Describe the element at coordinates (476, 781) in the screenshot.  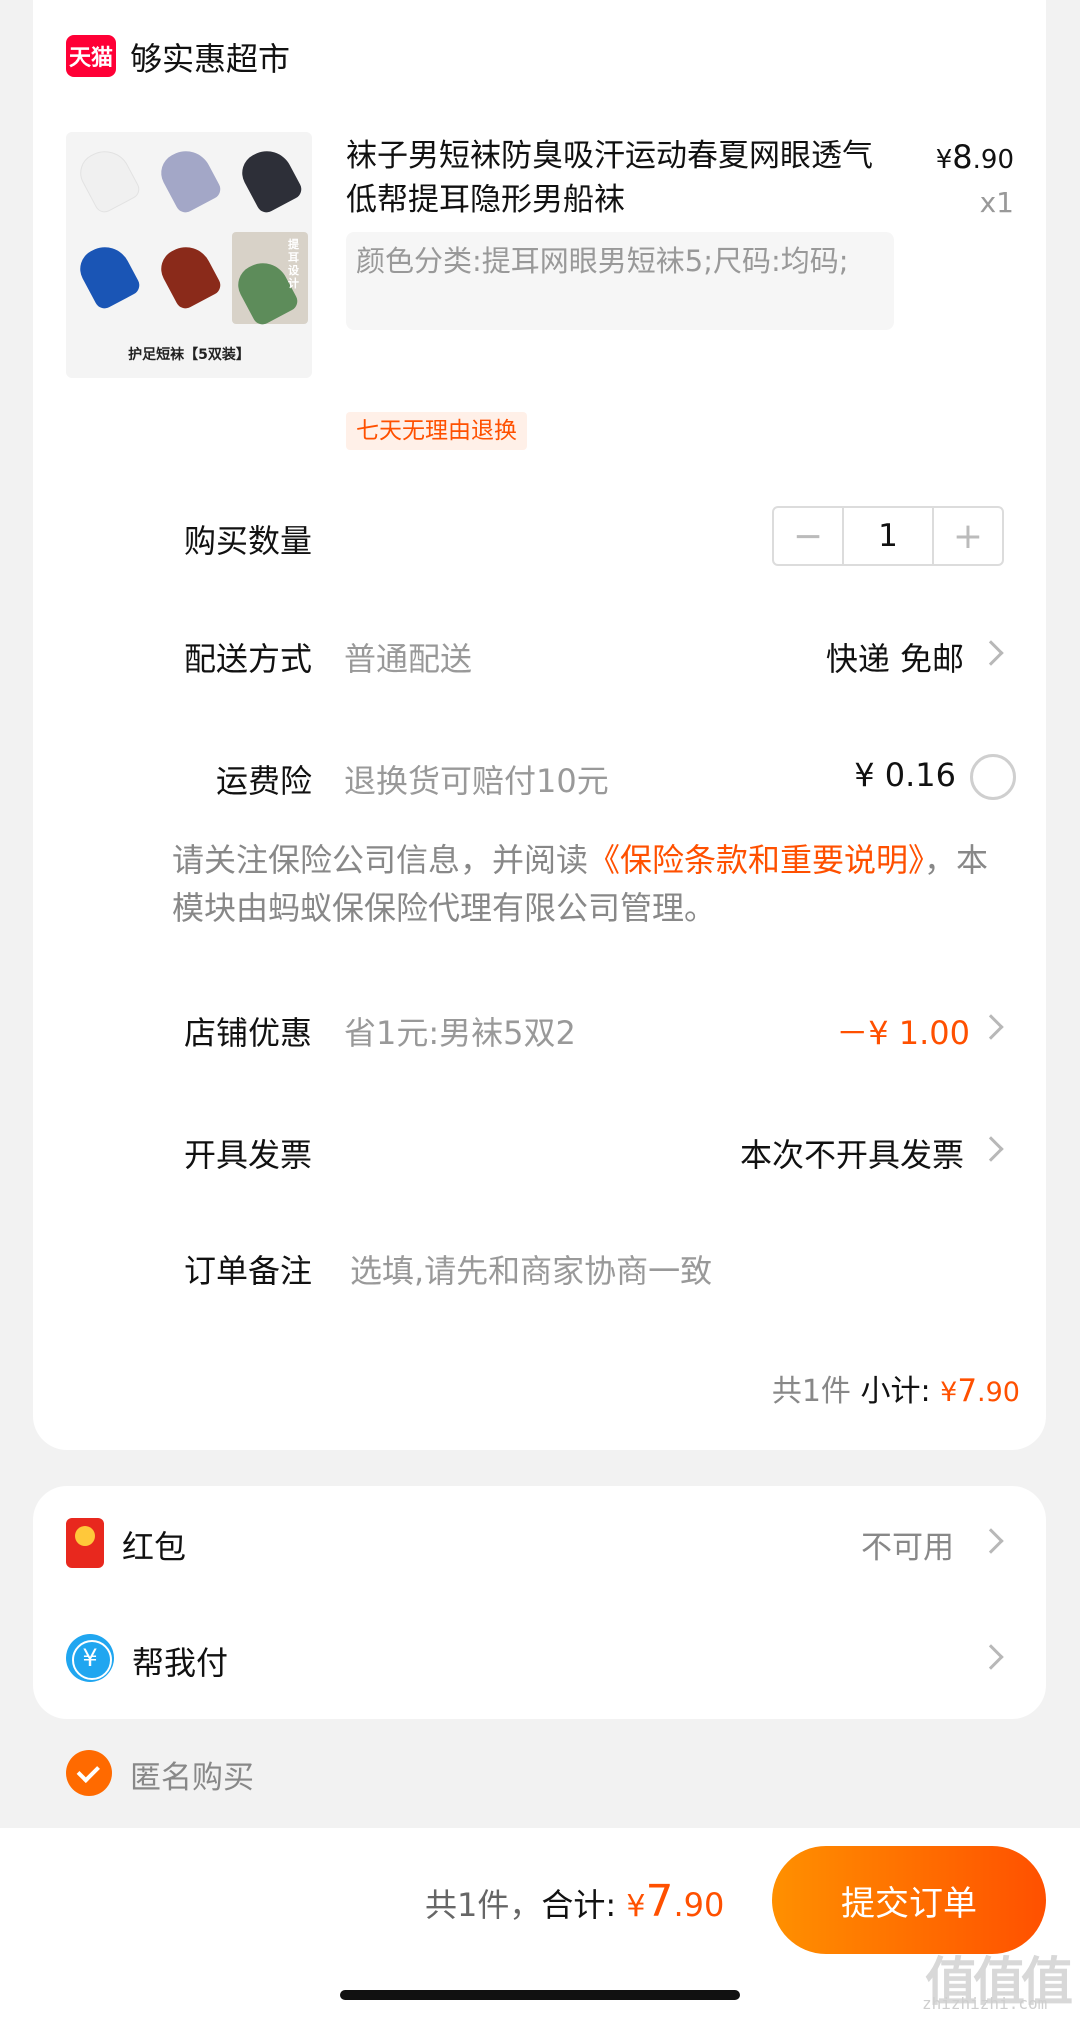
I see `insurance-desc: 退换货可赔付10元` at that location.